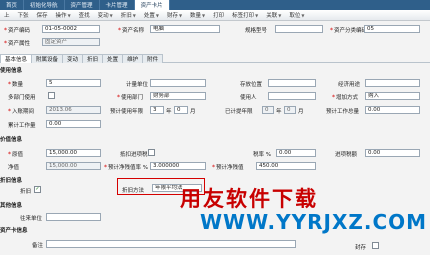 The image size is (430, 255). Describe the element at coordinates (345, 97) in the screenshot. I see `add-method-label: *增加方式` at that location.